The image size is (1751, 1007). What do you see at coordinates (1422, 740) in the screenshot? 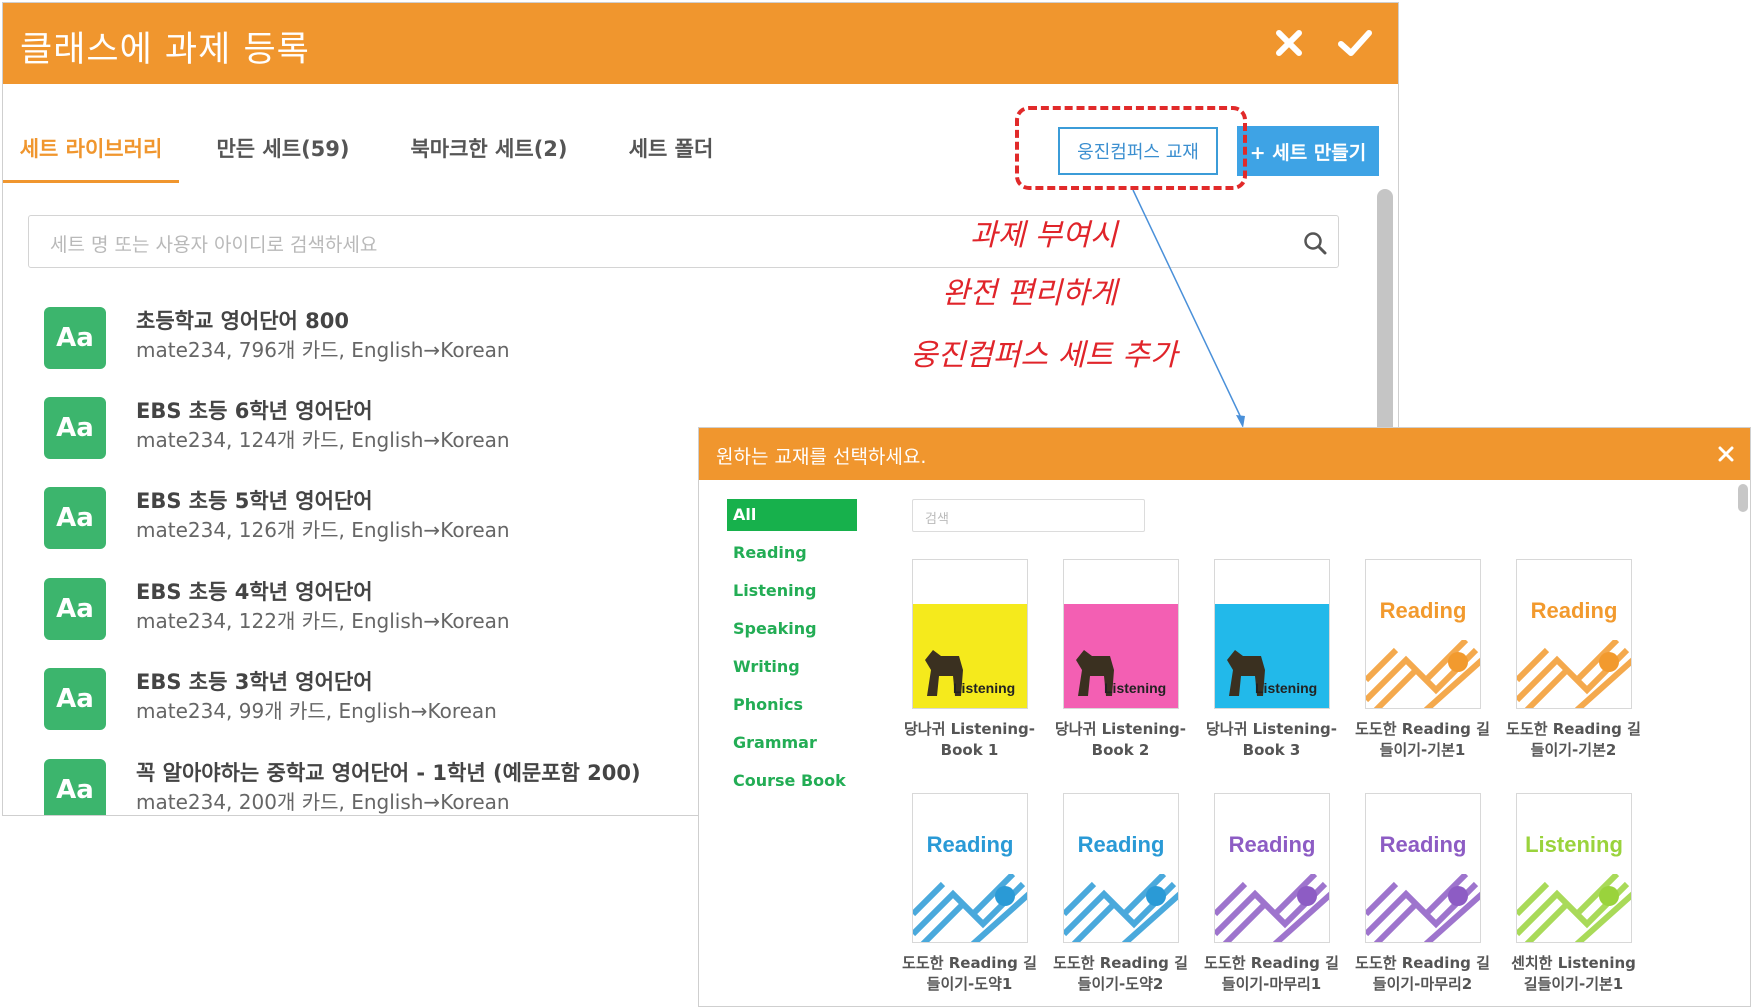
I see `book-title: 도도한 Reading 길들이기-기본1` at bounding box center [1422, 740].